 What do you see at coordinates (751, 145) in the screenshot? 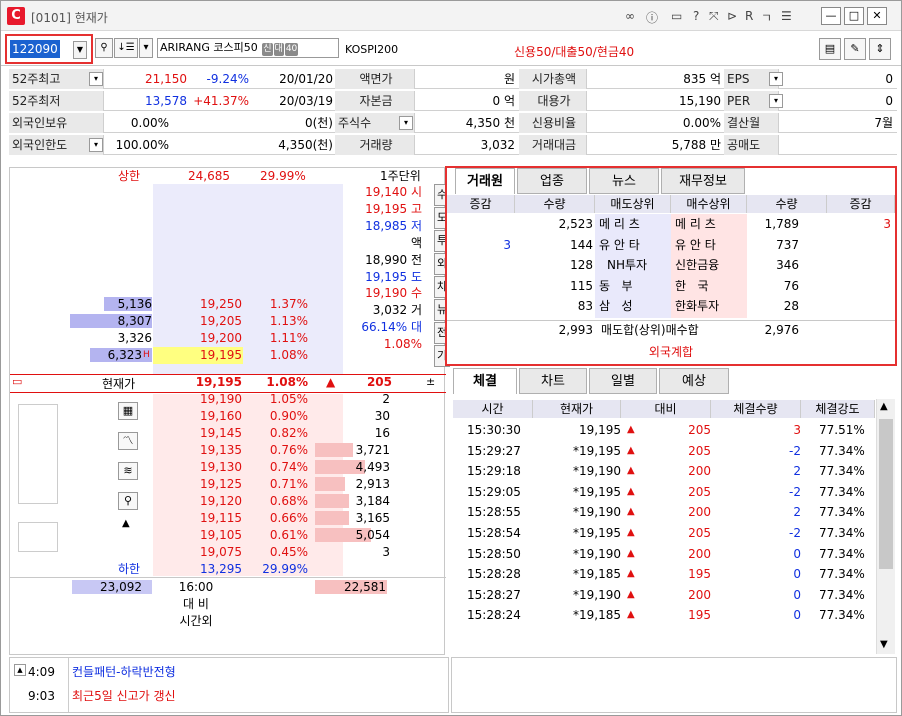
I see `label-short-sell: 공매도` at bounding box center [751, 145].